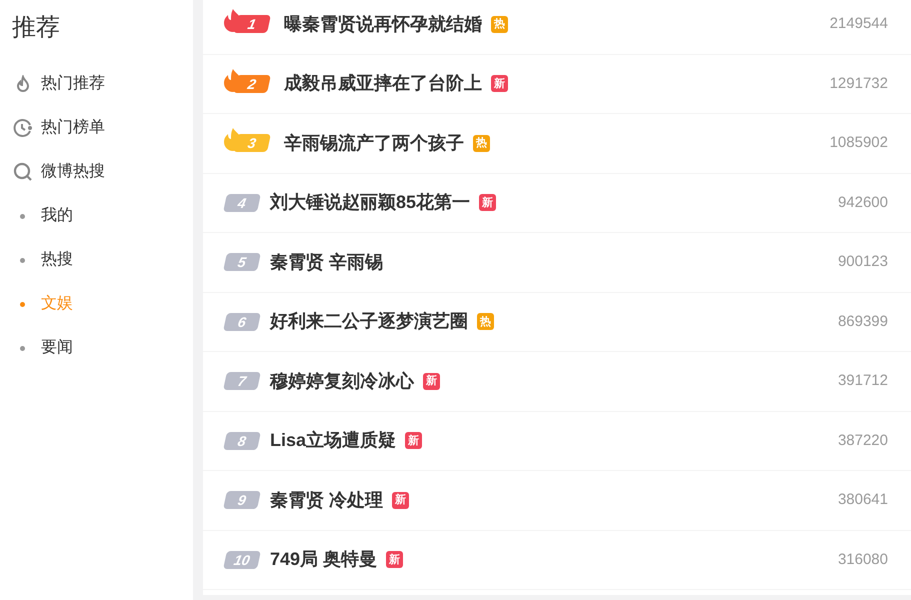  I want to click on heat-count: 942600, so click(863, 202).